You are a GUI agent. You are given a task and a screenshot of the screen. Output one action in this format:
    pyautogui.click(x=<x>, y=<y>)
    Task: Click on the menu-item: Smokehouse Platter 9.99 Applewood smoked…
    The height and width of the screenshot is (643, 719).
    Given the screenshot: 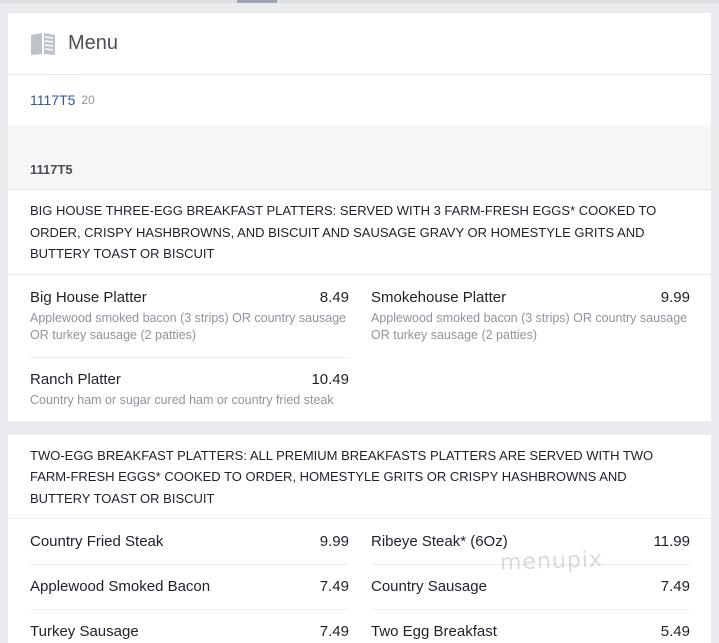 What is the action you would take?
    pyautogui.click(x=530, y=316)
    